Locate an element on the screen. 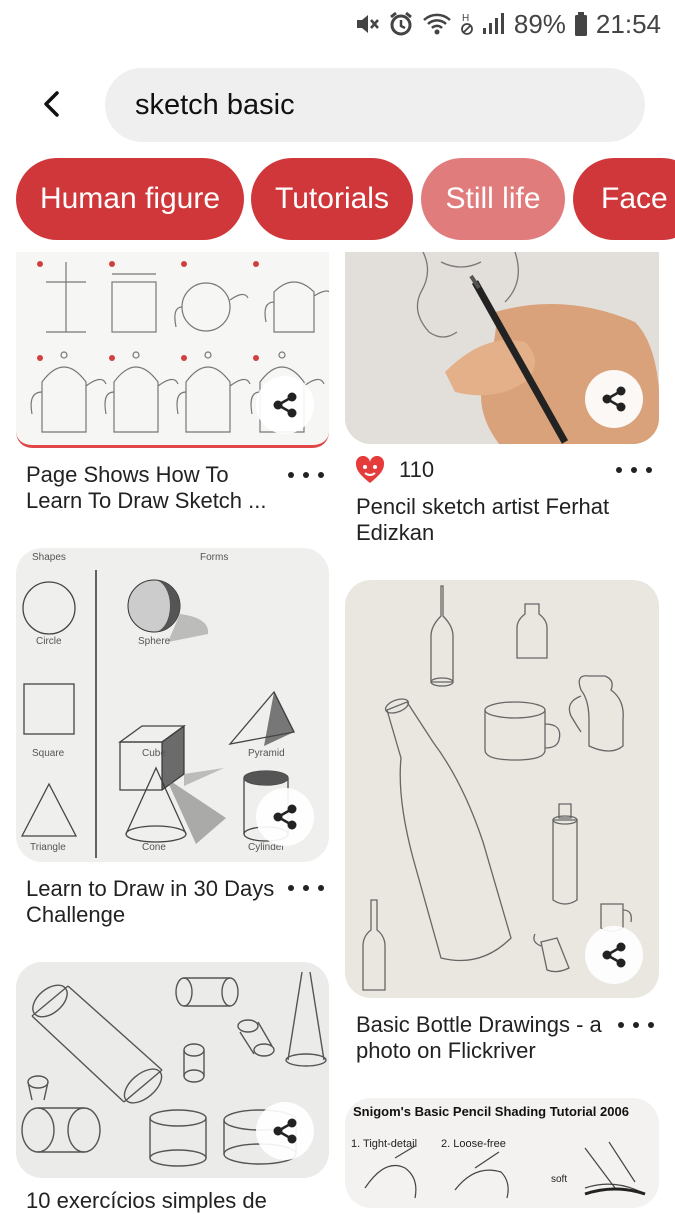 Image resolution: width=675 pixels, height=1214 pixels. wifi-icon is located at coordinates (437, 24).